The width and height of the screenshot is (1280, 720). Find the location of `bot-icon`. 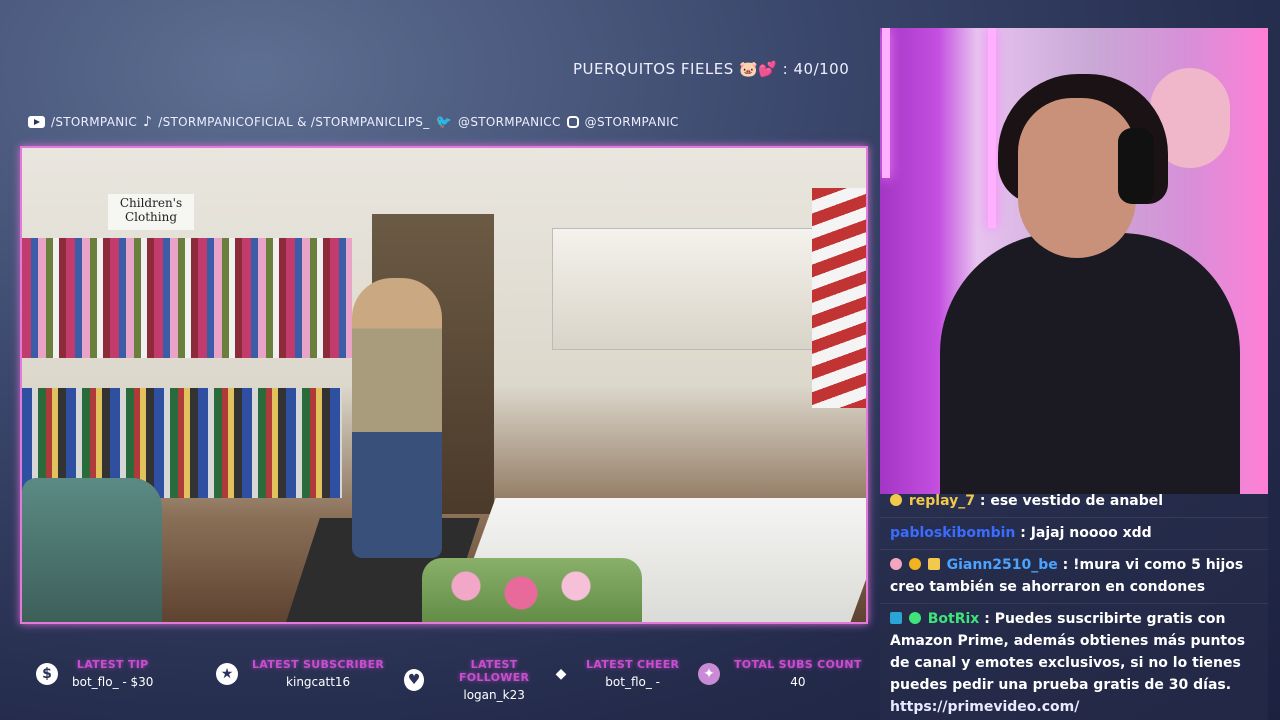

bot-icon is located at coordinates (896, 618).